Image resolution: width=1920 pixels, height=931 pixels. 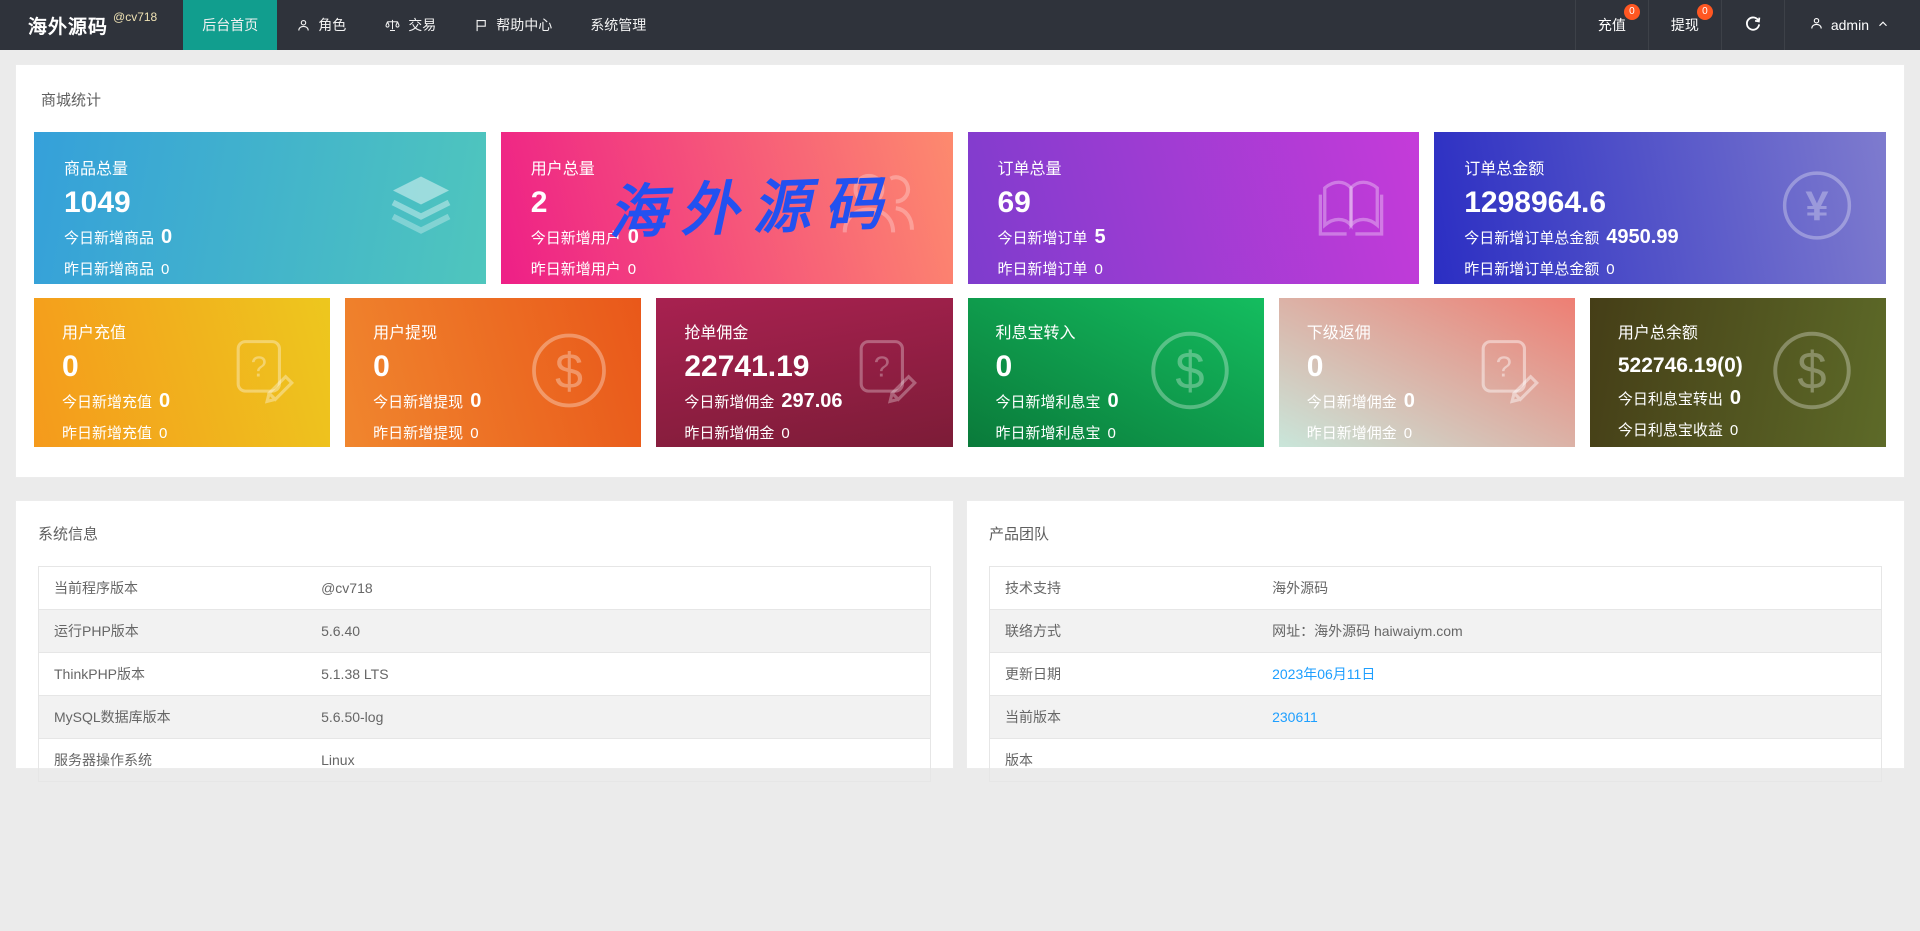 I want to click on row-label: ThinkPHP版本, so click(x=100, y=674).